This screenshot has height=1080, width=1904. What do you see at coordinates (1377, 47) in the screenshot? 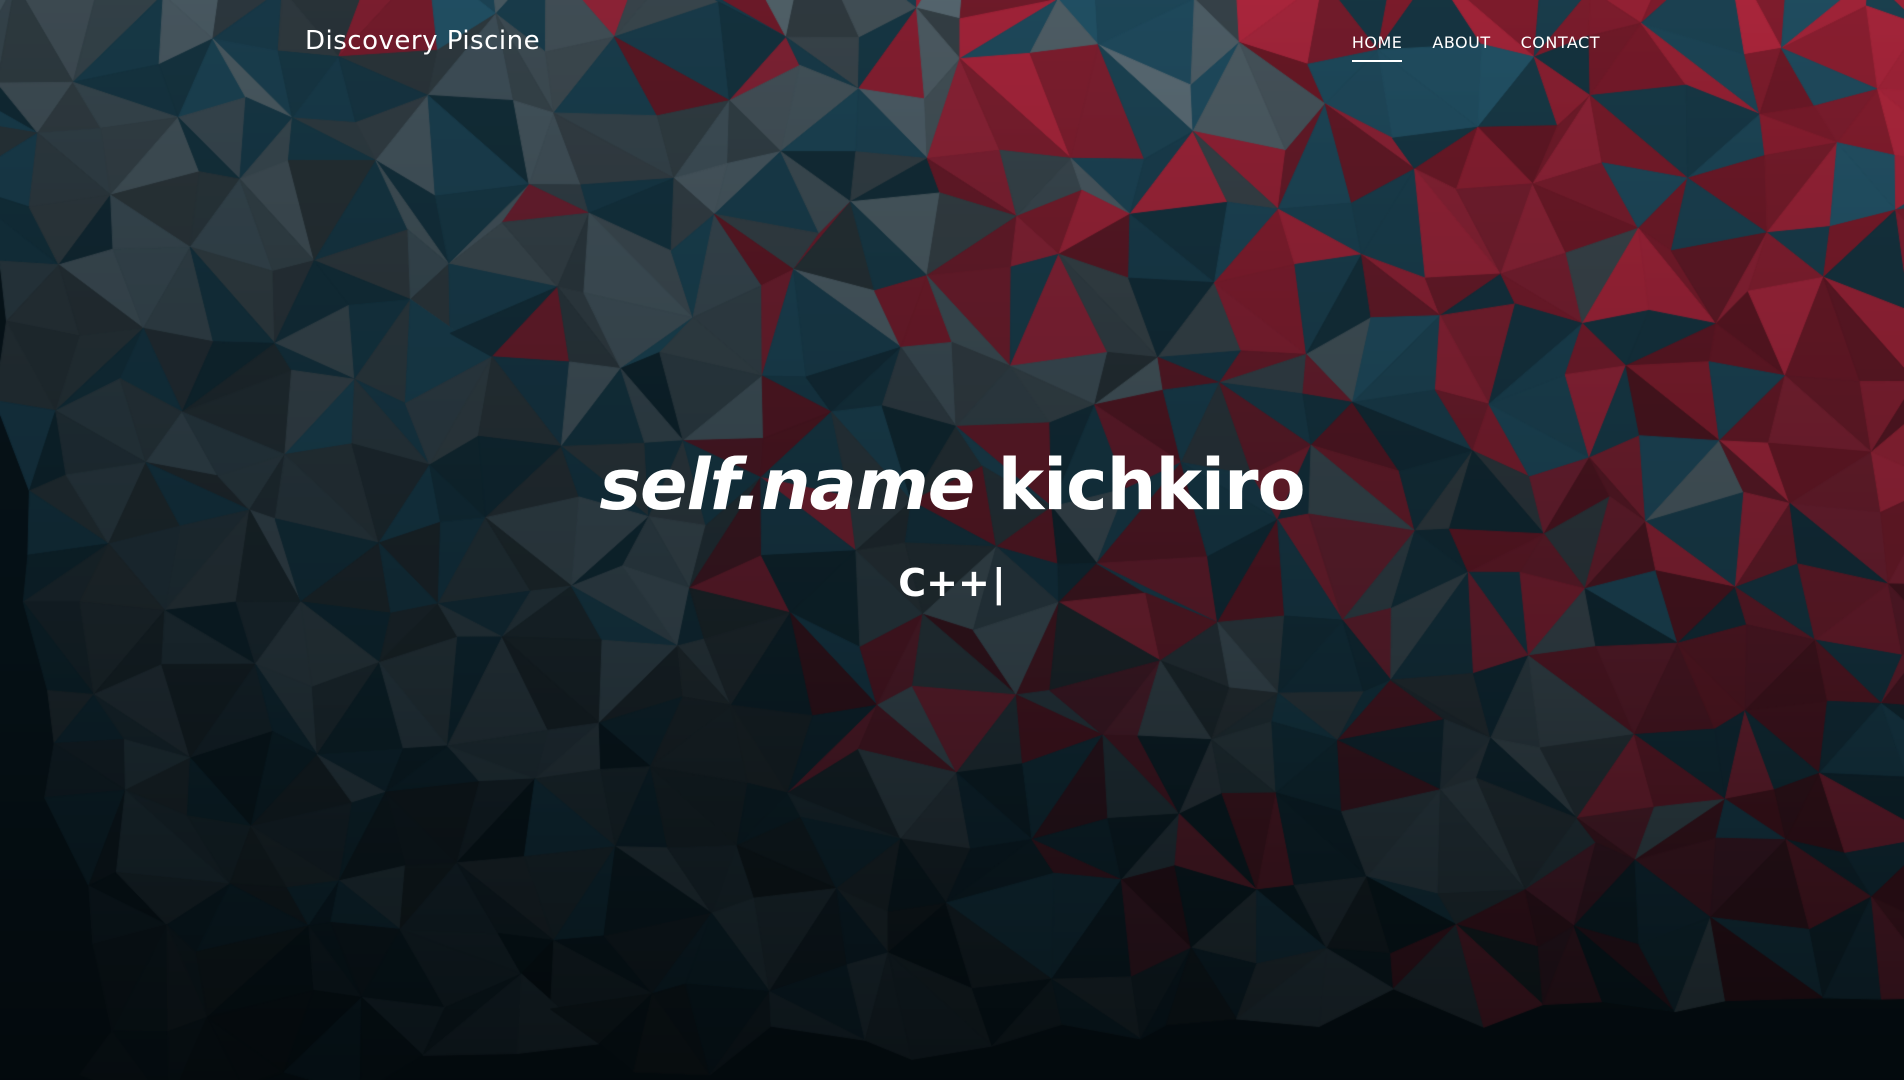
I see `nav-link-home: HOME` at bounding box center [1377, 47].